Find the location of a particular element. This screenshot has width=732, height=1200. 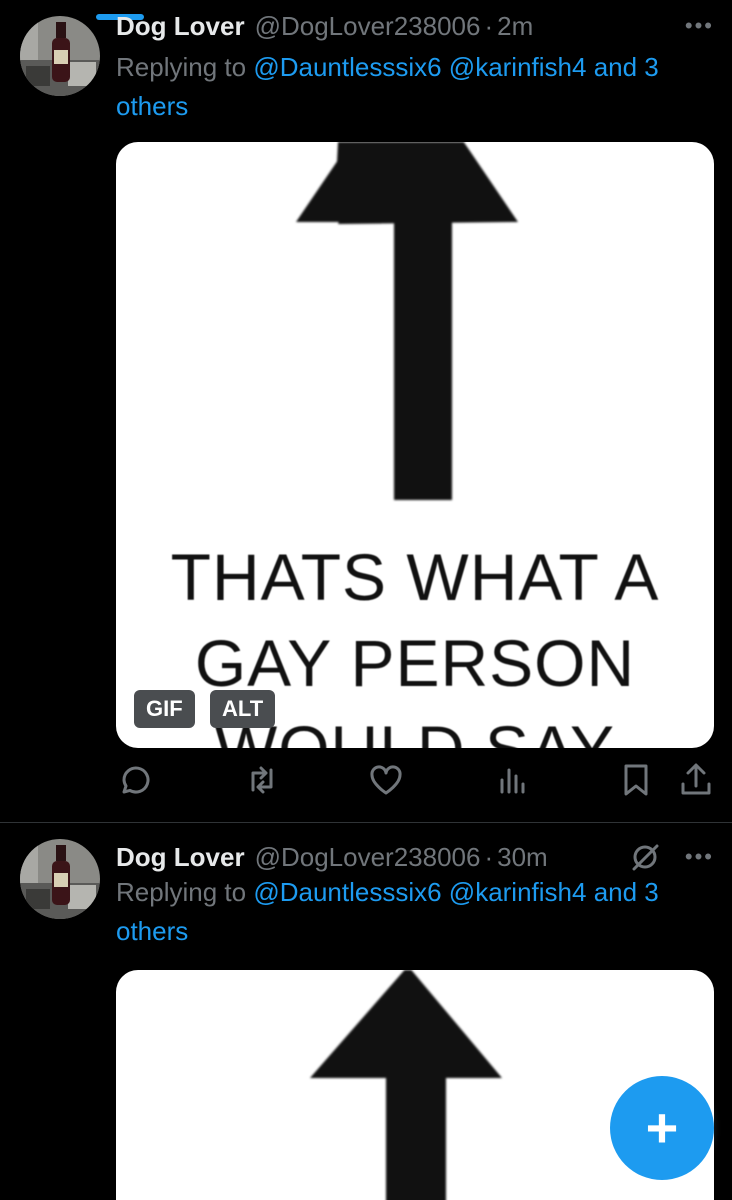

bookmark-icon is located at coordinates (636, 780).